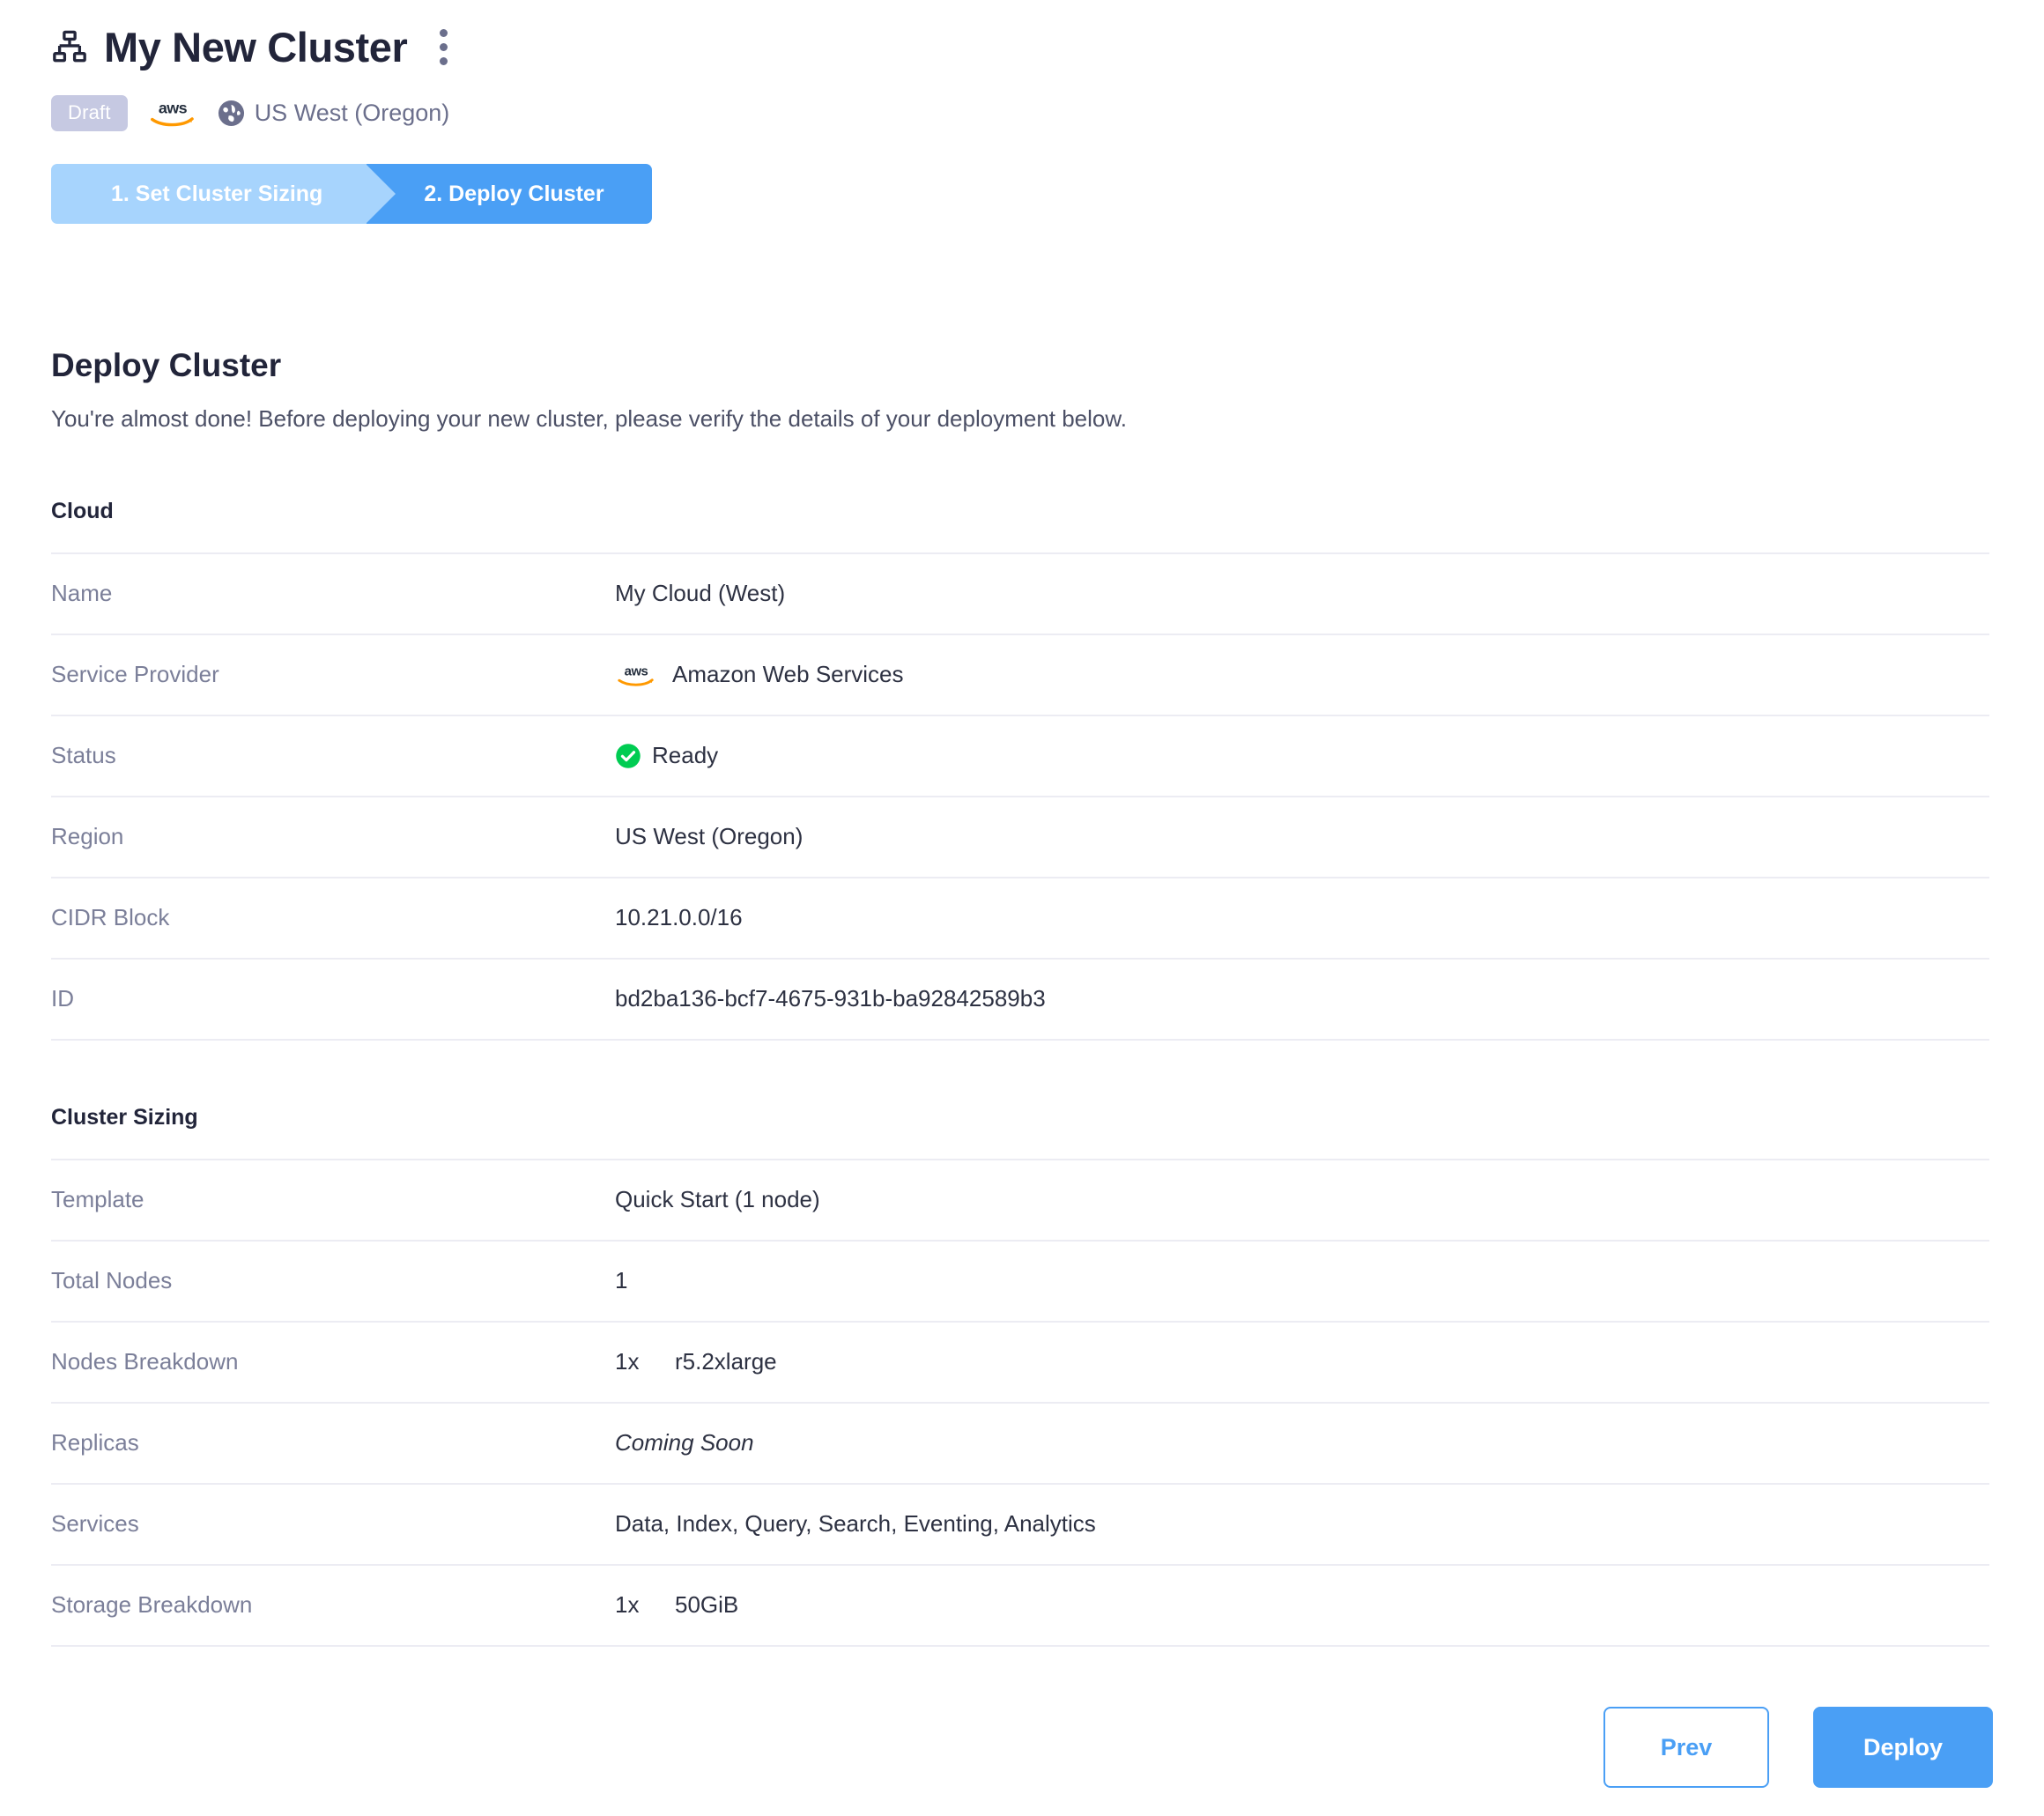 The width and height of the screenshot is (2044, 1816). Describe the element at coordinates (1302, 1442) in the screenshot. I see `row-value: Coming Soon` at that location.